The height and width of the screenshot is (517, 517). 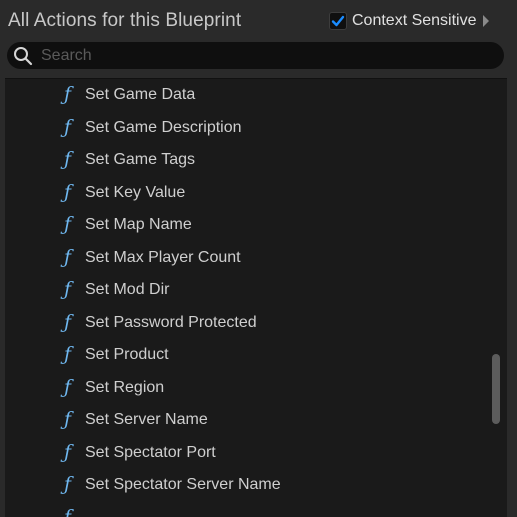 I want to click on action-item-label: Set Password Protected, so click(x=171, y=322).